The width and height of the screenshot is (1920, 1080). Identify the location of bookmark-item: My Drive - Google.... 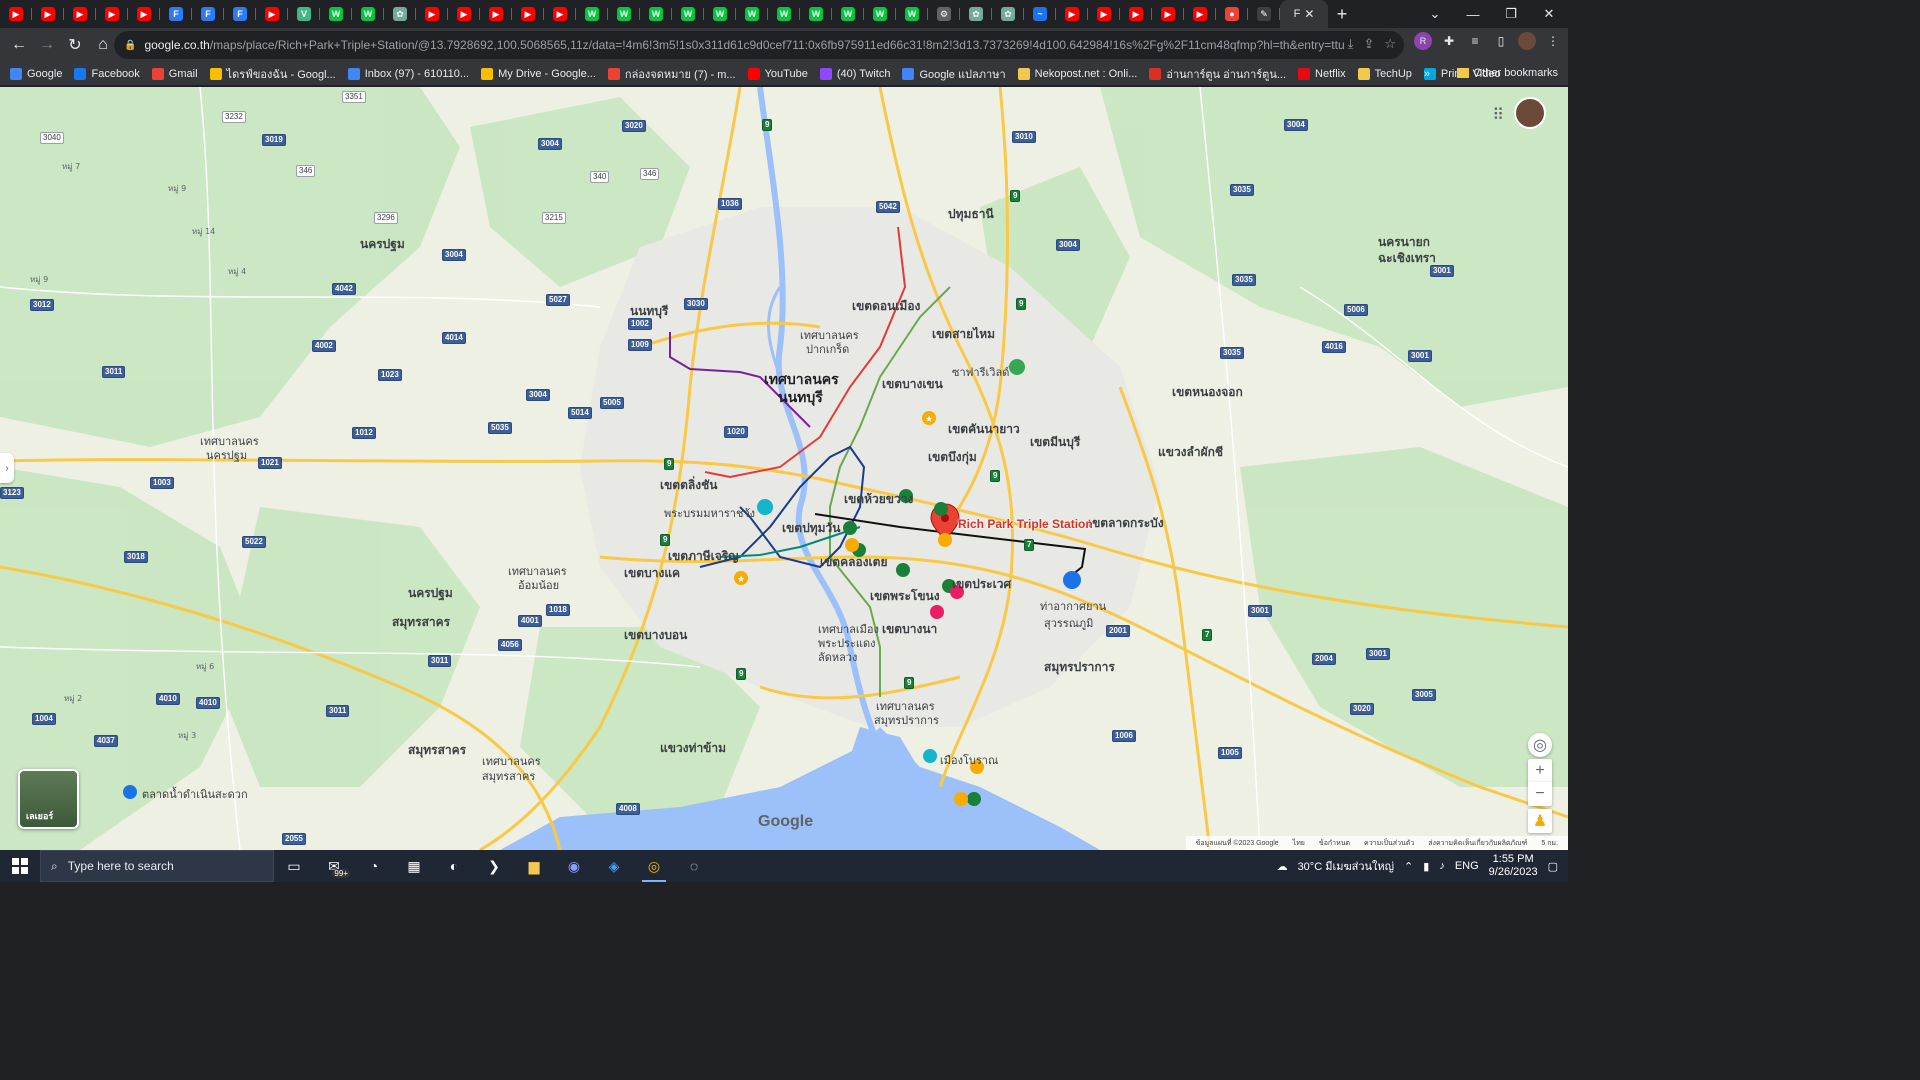
(538, 73).